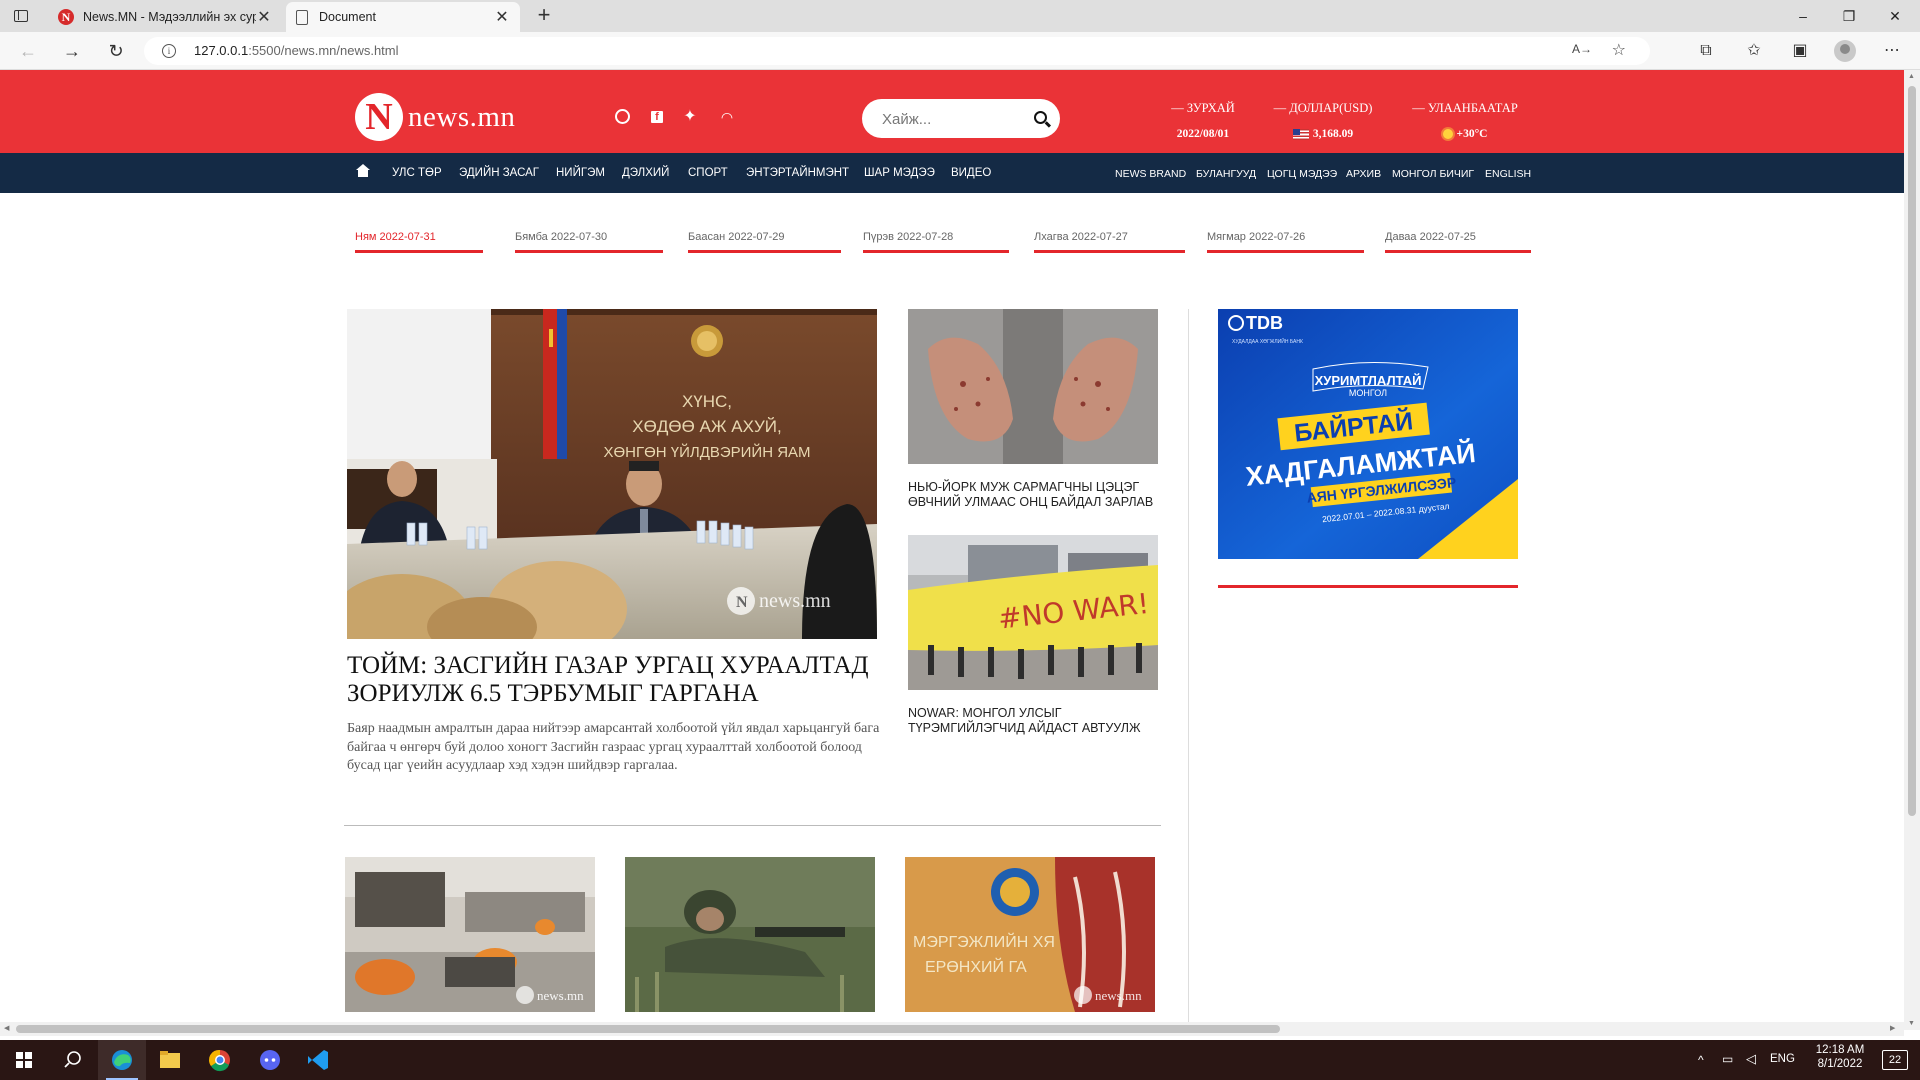  What do you see at coordinates (1458, 242) in the screenshot?
I see `date-tab: Даваа 2022-07-25` at bounding box center [1458, 242].